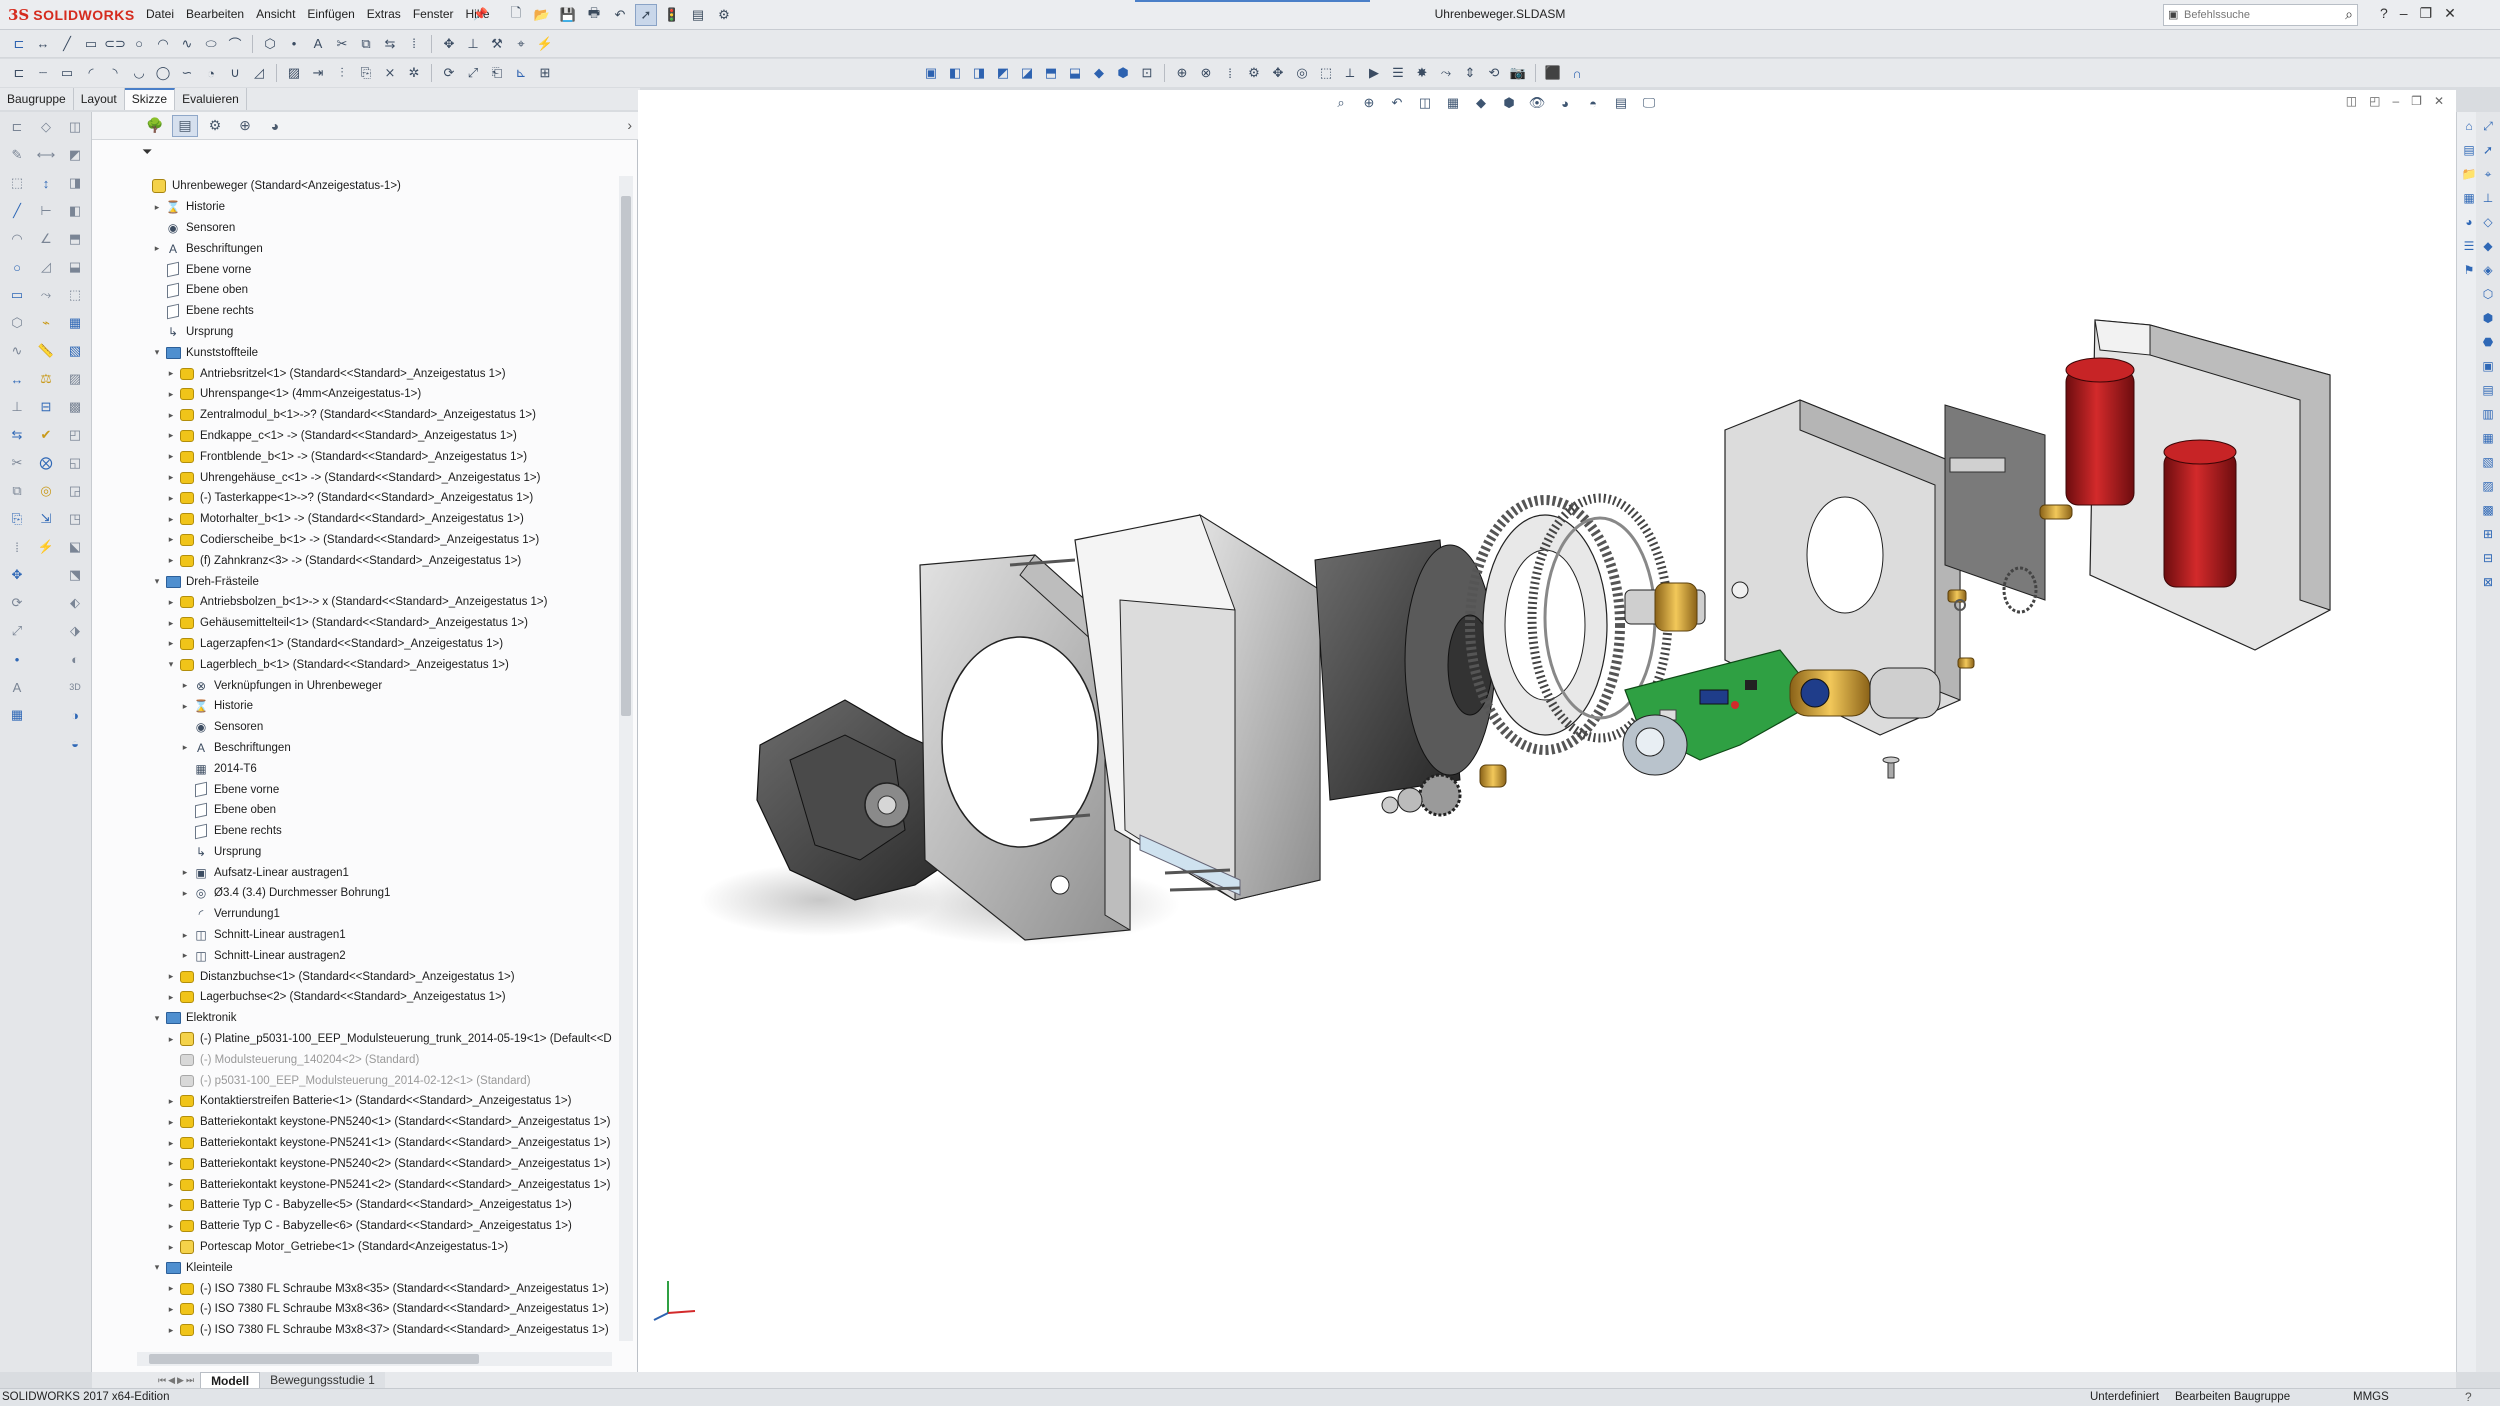  Describe the element at coordinates (37, 99) in the screenshot. I see `tab-baugruppe: Baugruppe` at that location.